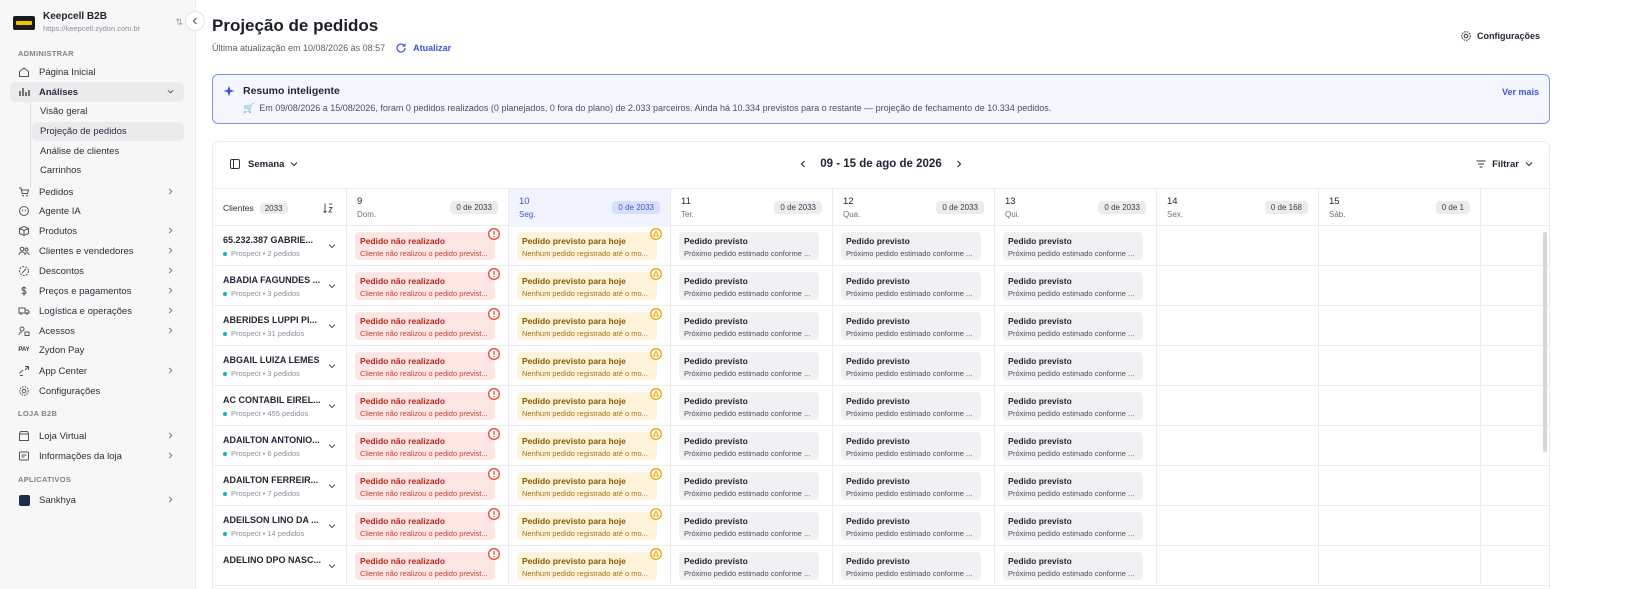 The image size is (1646, 589). I want to click on sidebar-item-info-loja: Informações da loja, so click(97, 456).